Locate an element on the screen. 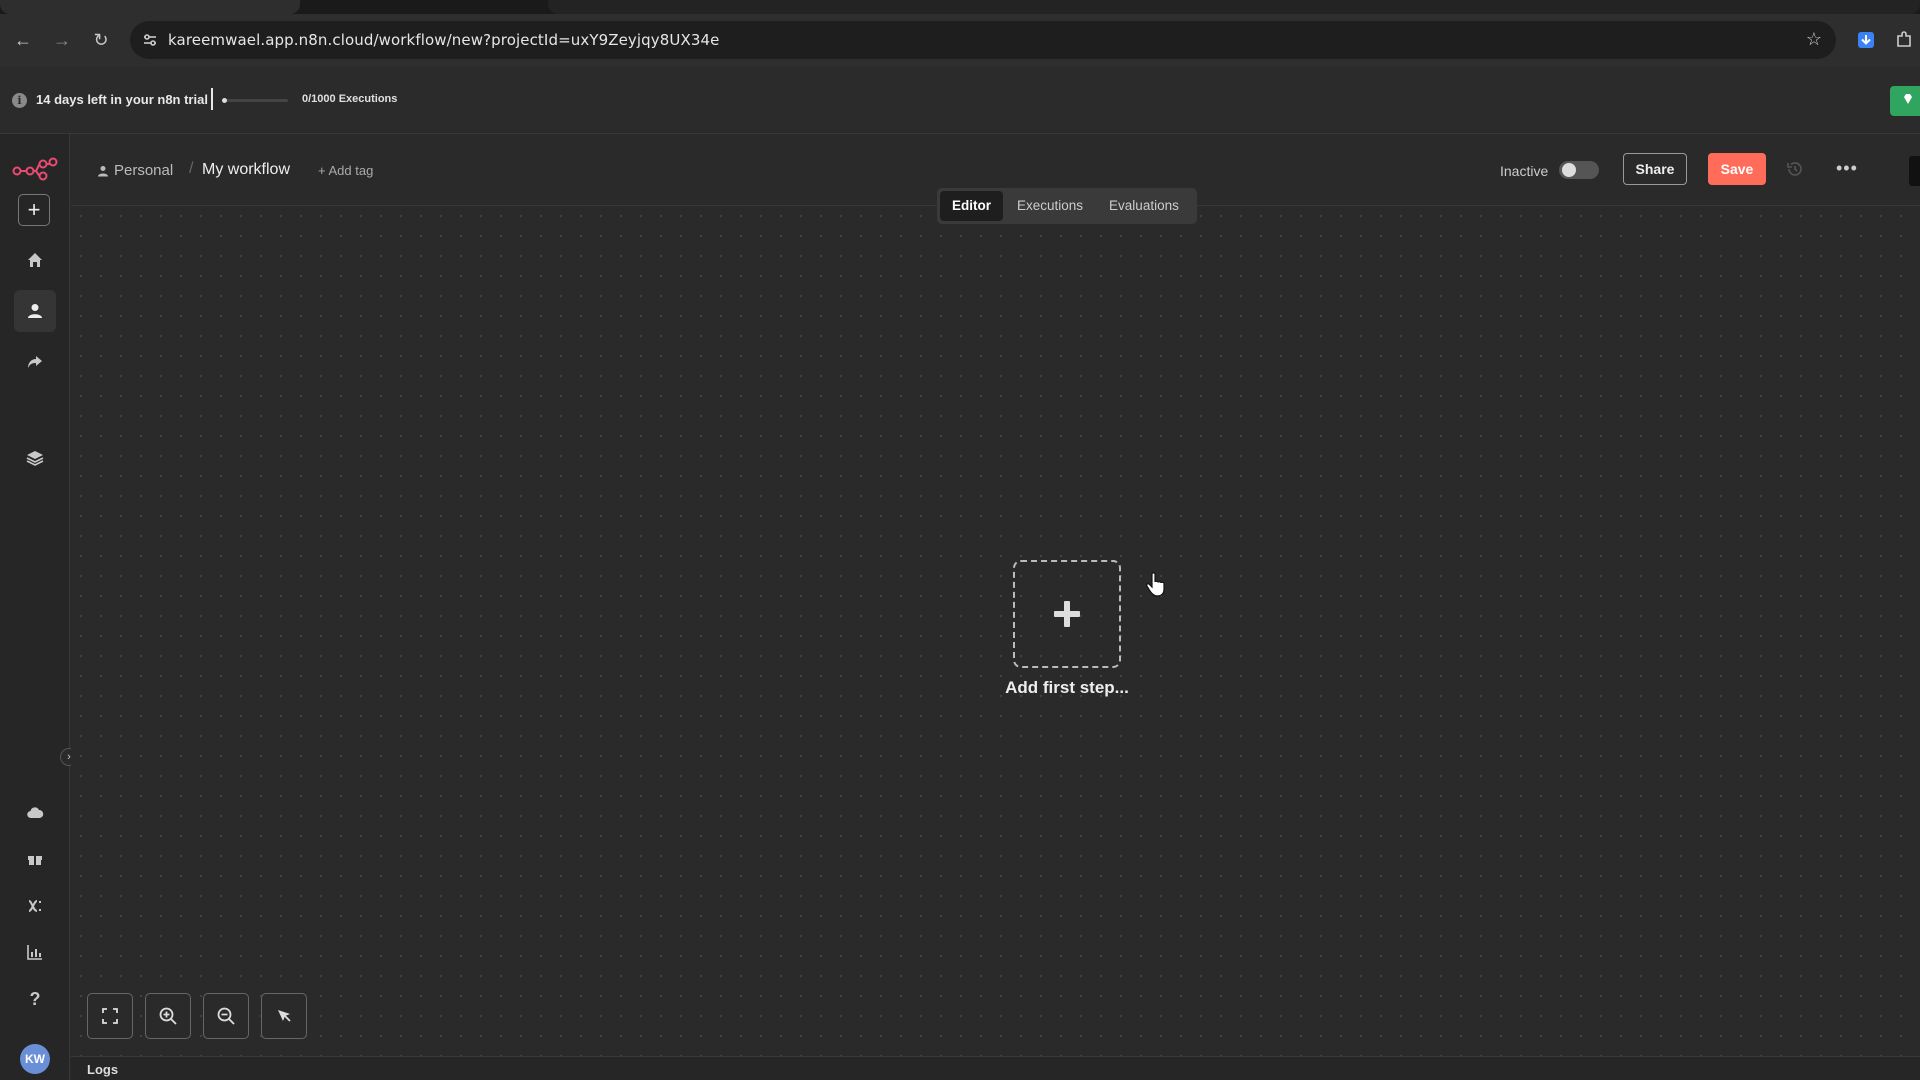  add-tag-button: + Add tag is located at coordinates (345, 170).